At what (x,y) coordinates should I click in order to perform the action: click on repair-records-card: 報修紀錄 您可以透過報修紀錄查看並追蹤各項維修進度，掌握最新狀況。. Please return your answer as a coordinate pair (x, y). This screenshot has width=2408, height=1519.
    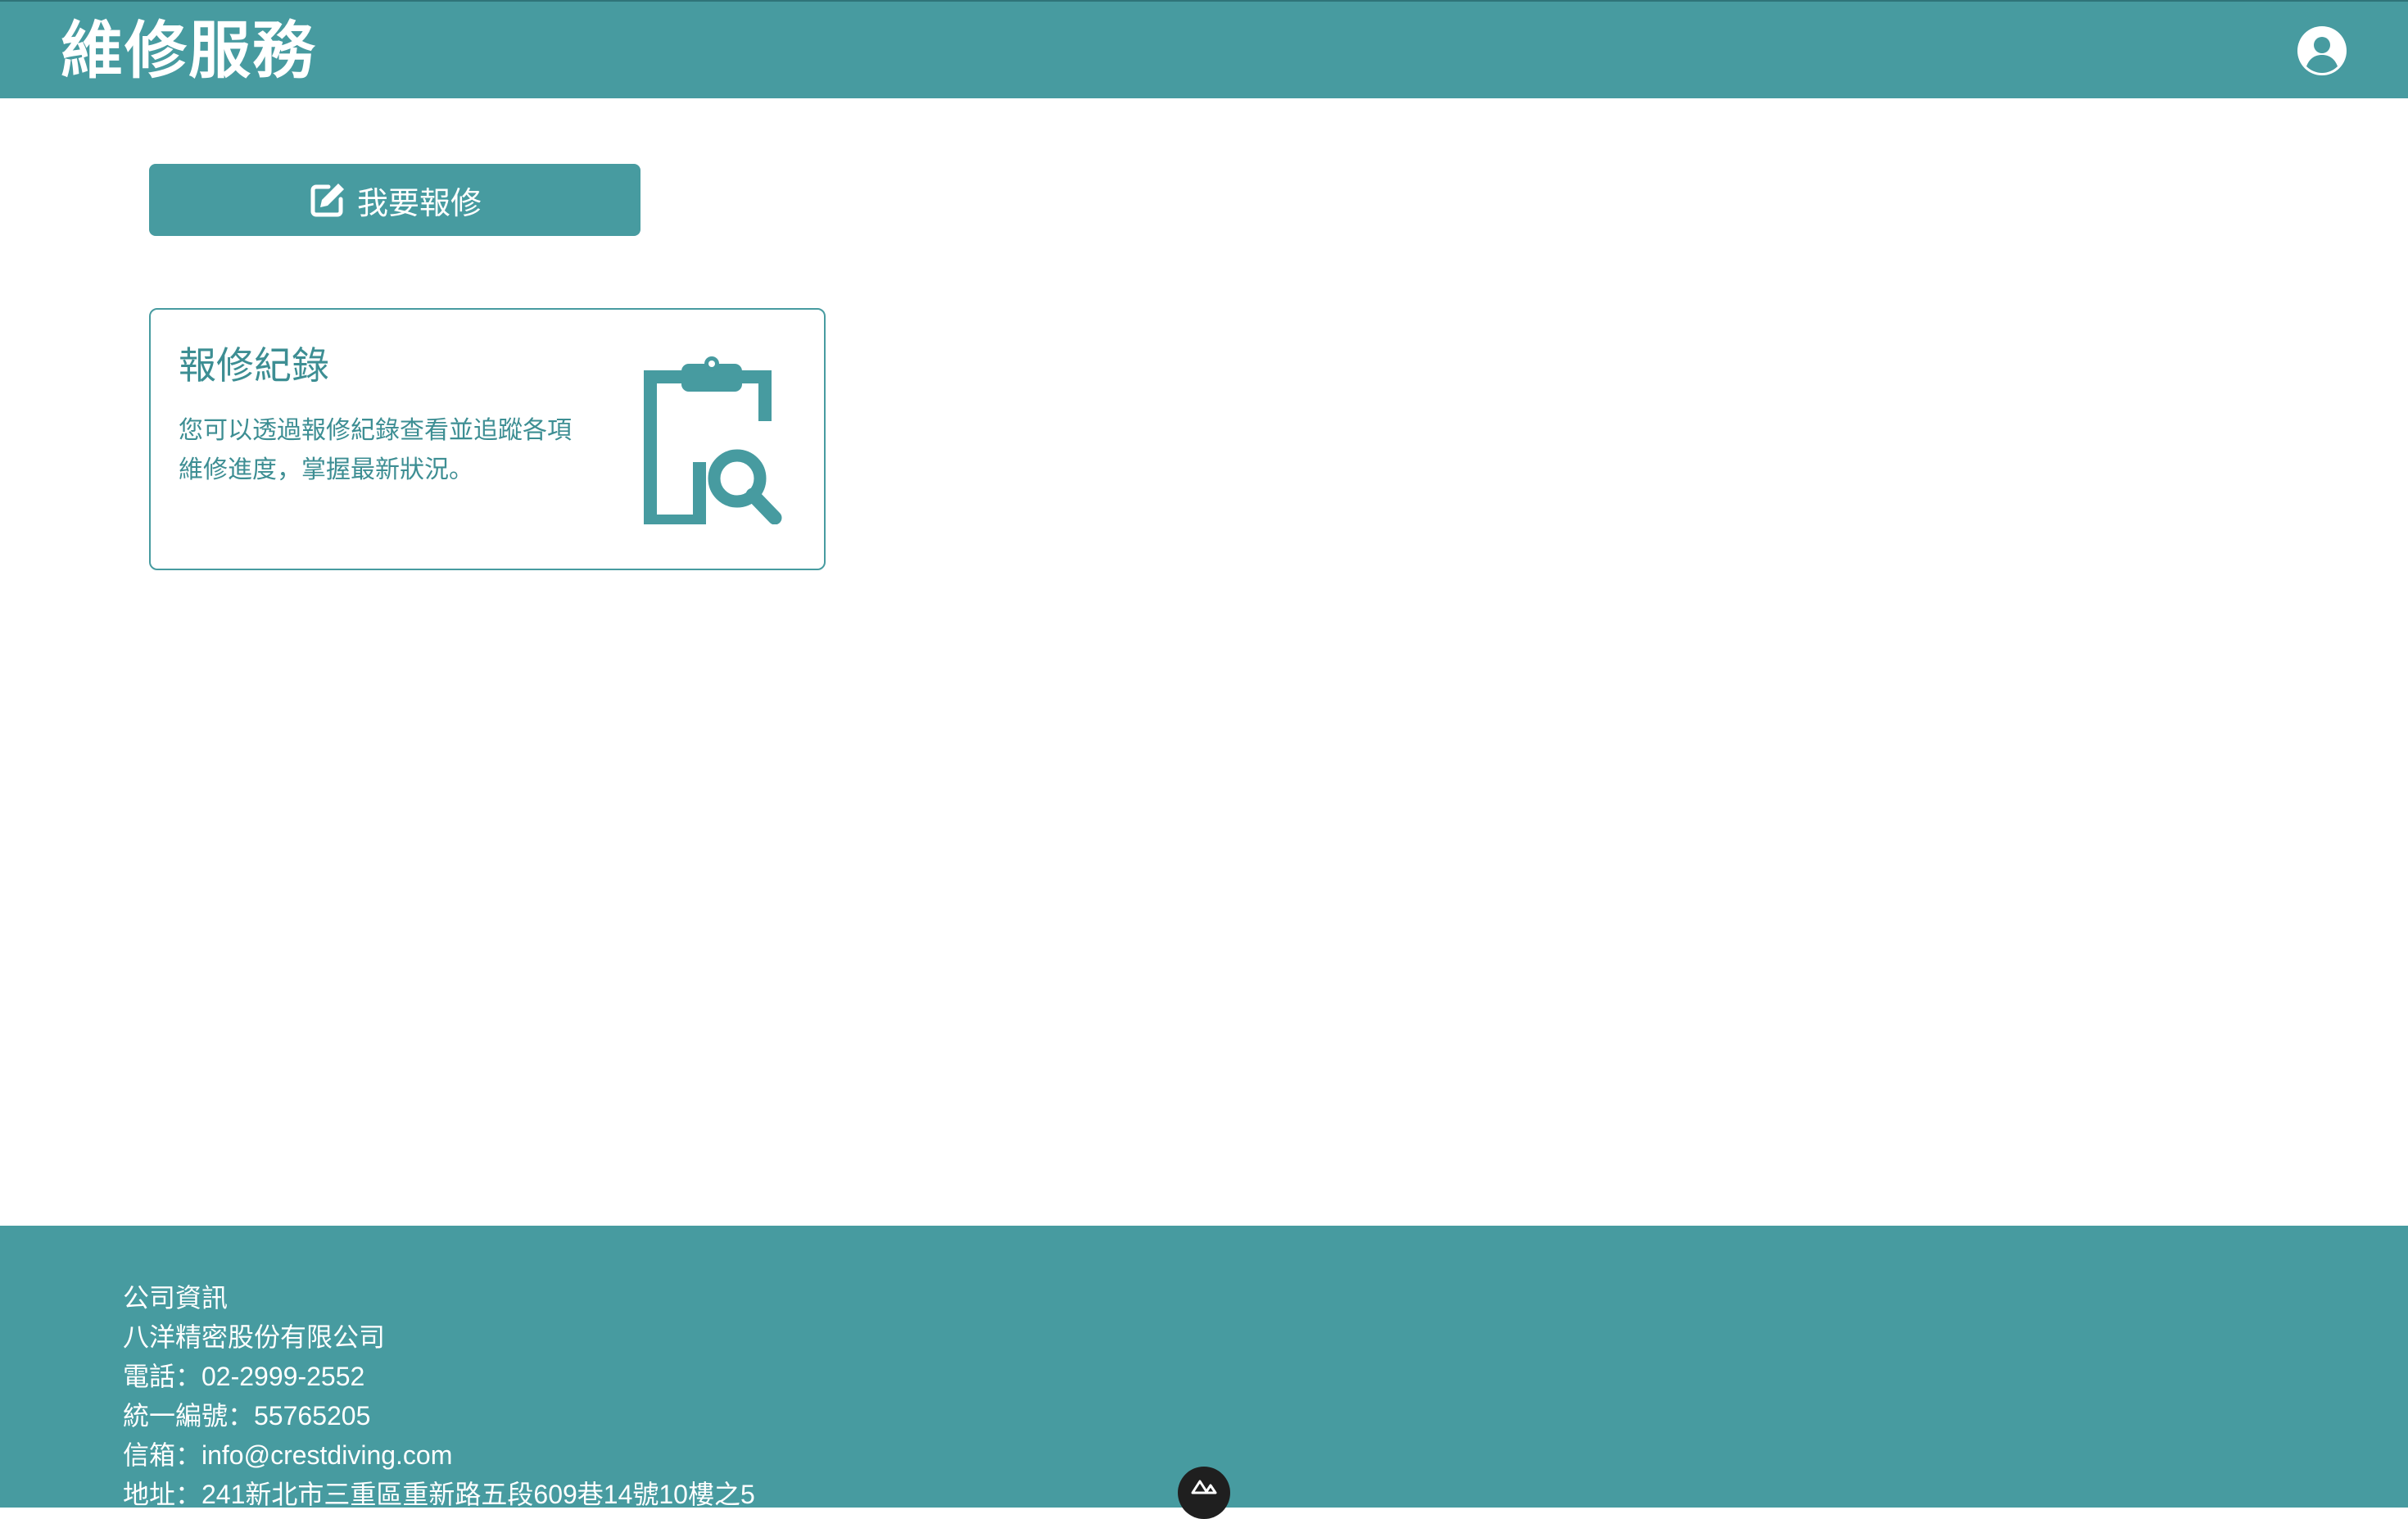
    Looking at the image, I should click on (487, 439).